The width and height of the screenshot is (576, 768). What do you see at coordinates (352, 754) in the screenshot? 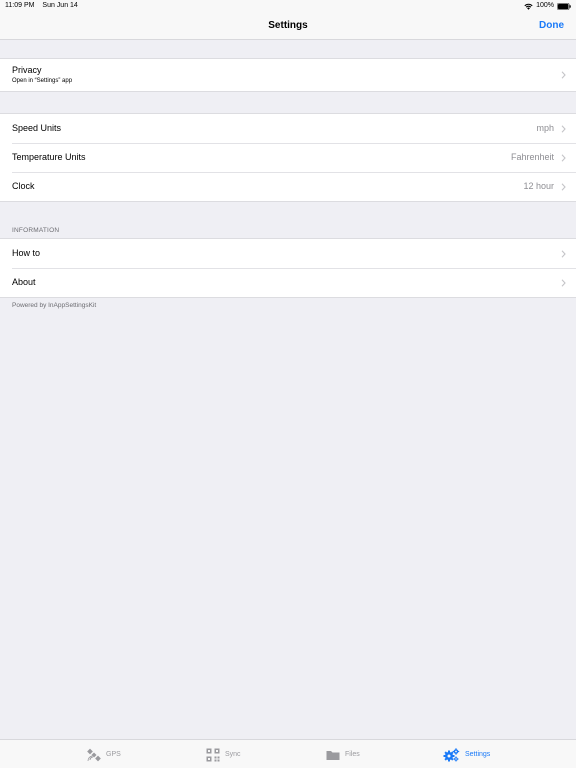
I see `tab-files-label: Files` at bounding box center [352, 754].